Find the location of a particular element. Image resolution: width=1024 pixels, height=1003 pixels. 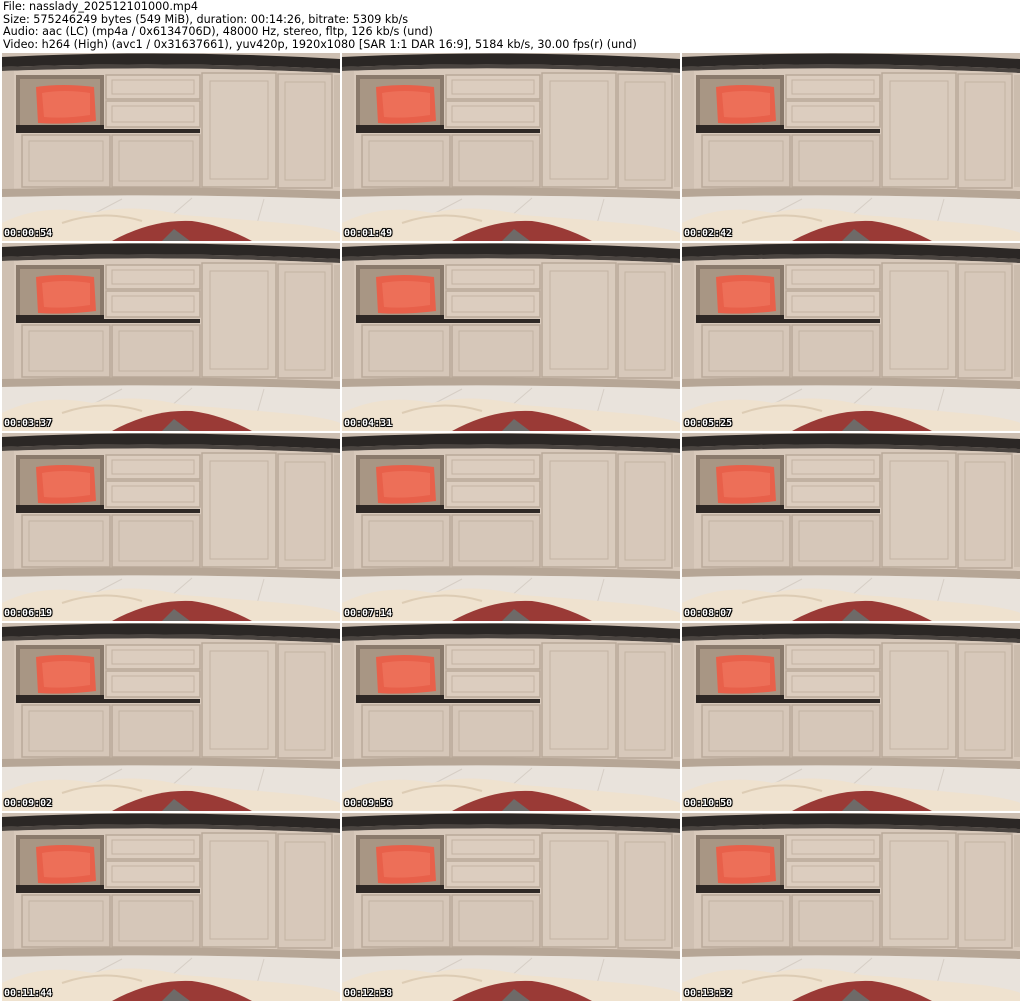

thumbnail: 00:02:42 is located at coordinates (851, 147).